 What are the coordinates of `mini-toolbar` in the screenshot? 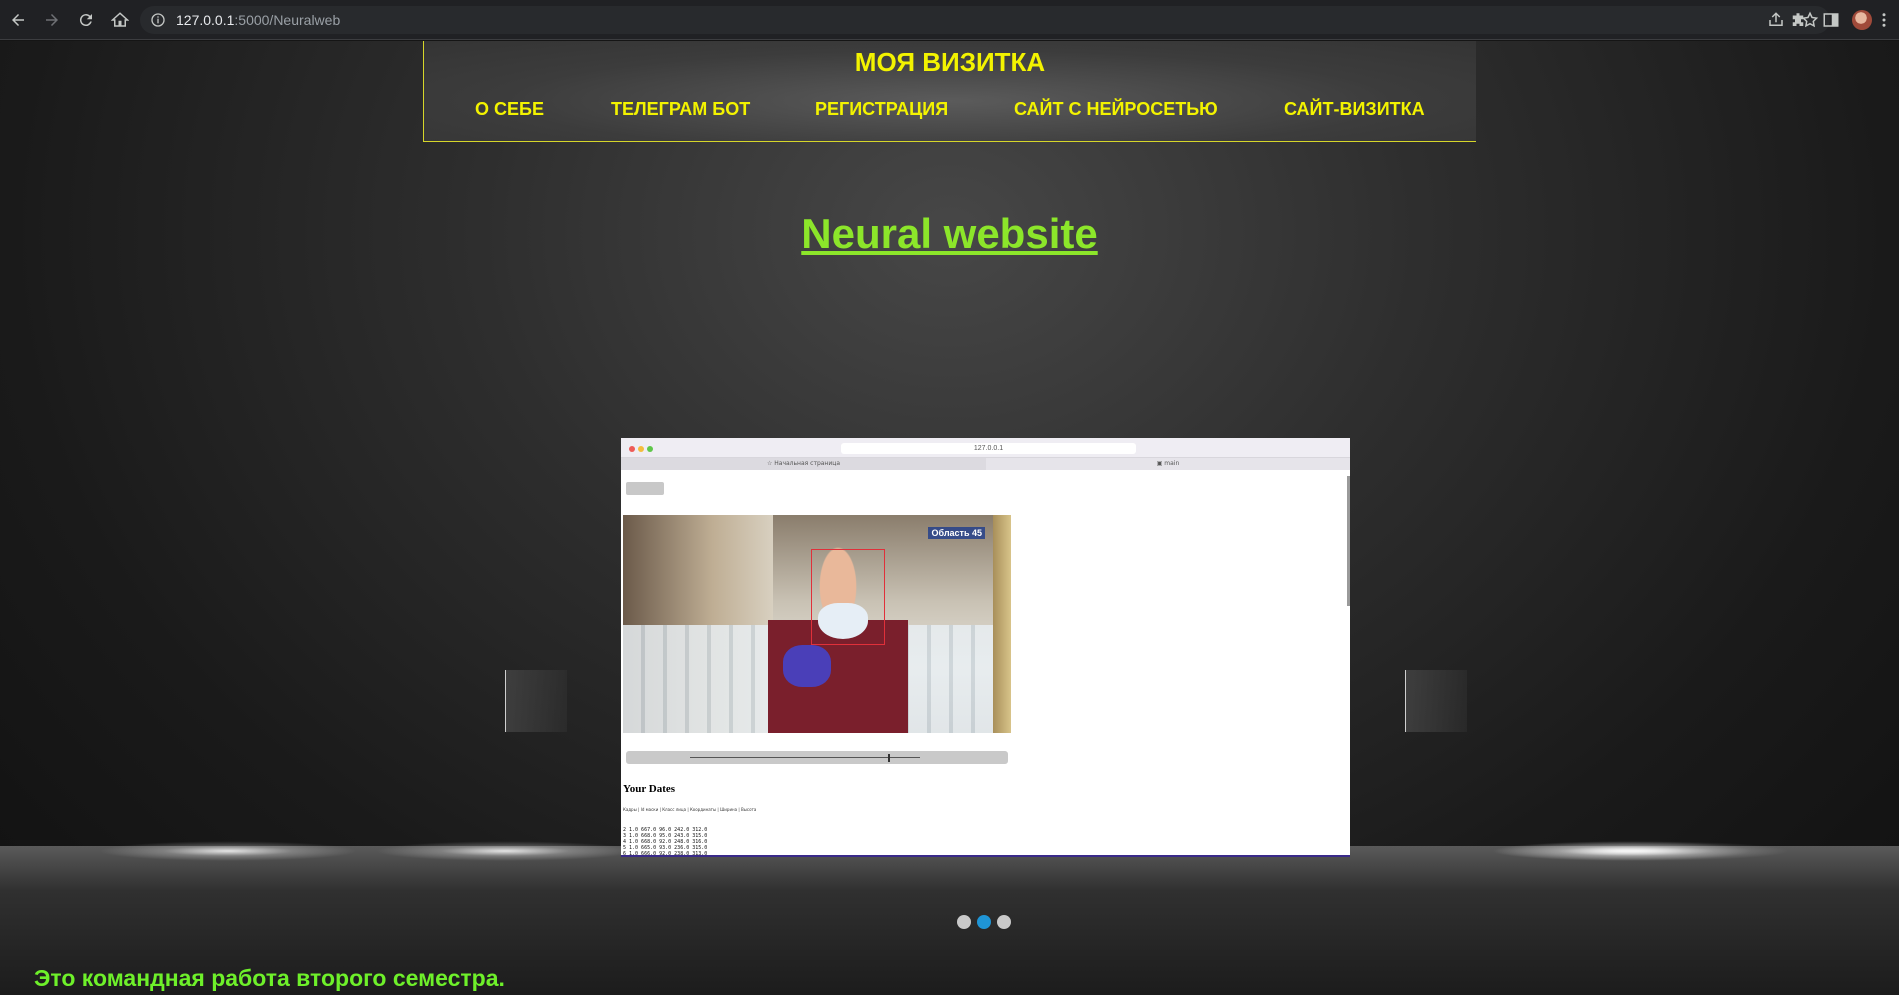 It's located at (645, 488).